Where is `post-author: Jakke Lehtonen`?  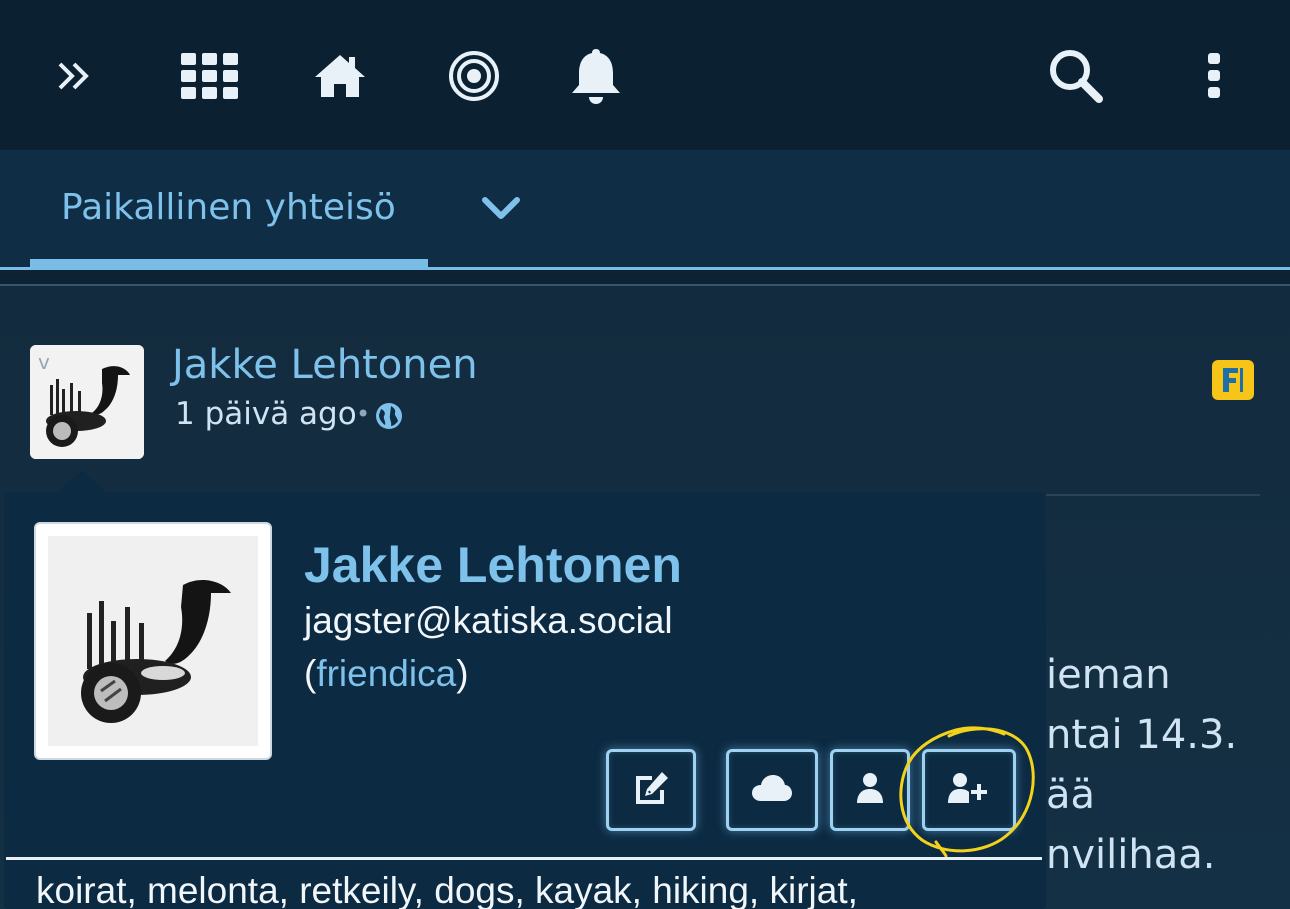 post-author: Jakke Lehtonen is located at coordinates (325, 365).